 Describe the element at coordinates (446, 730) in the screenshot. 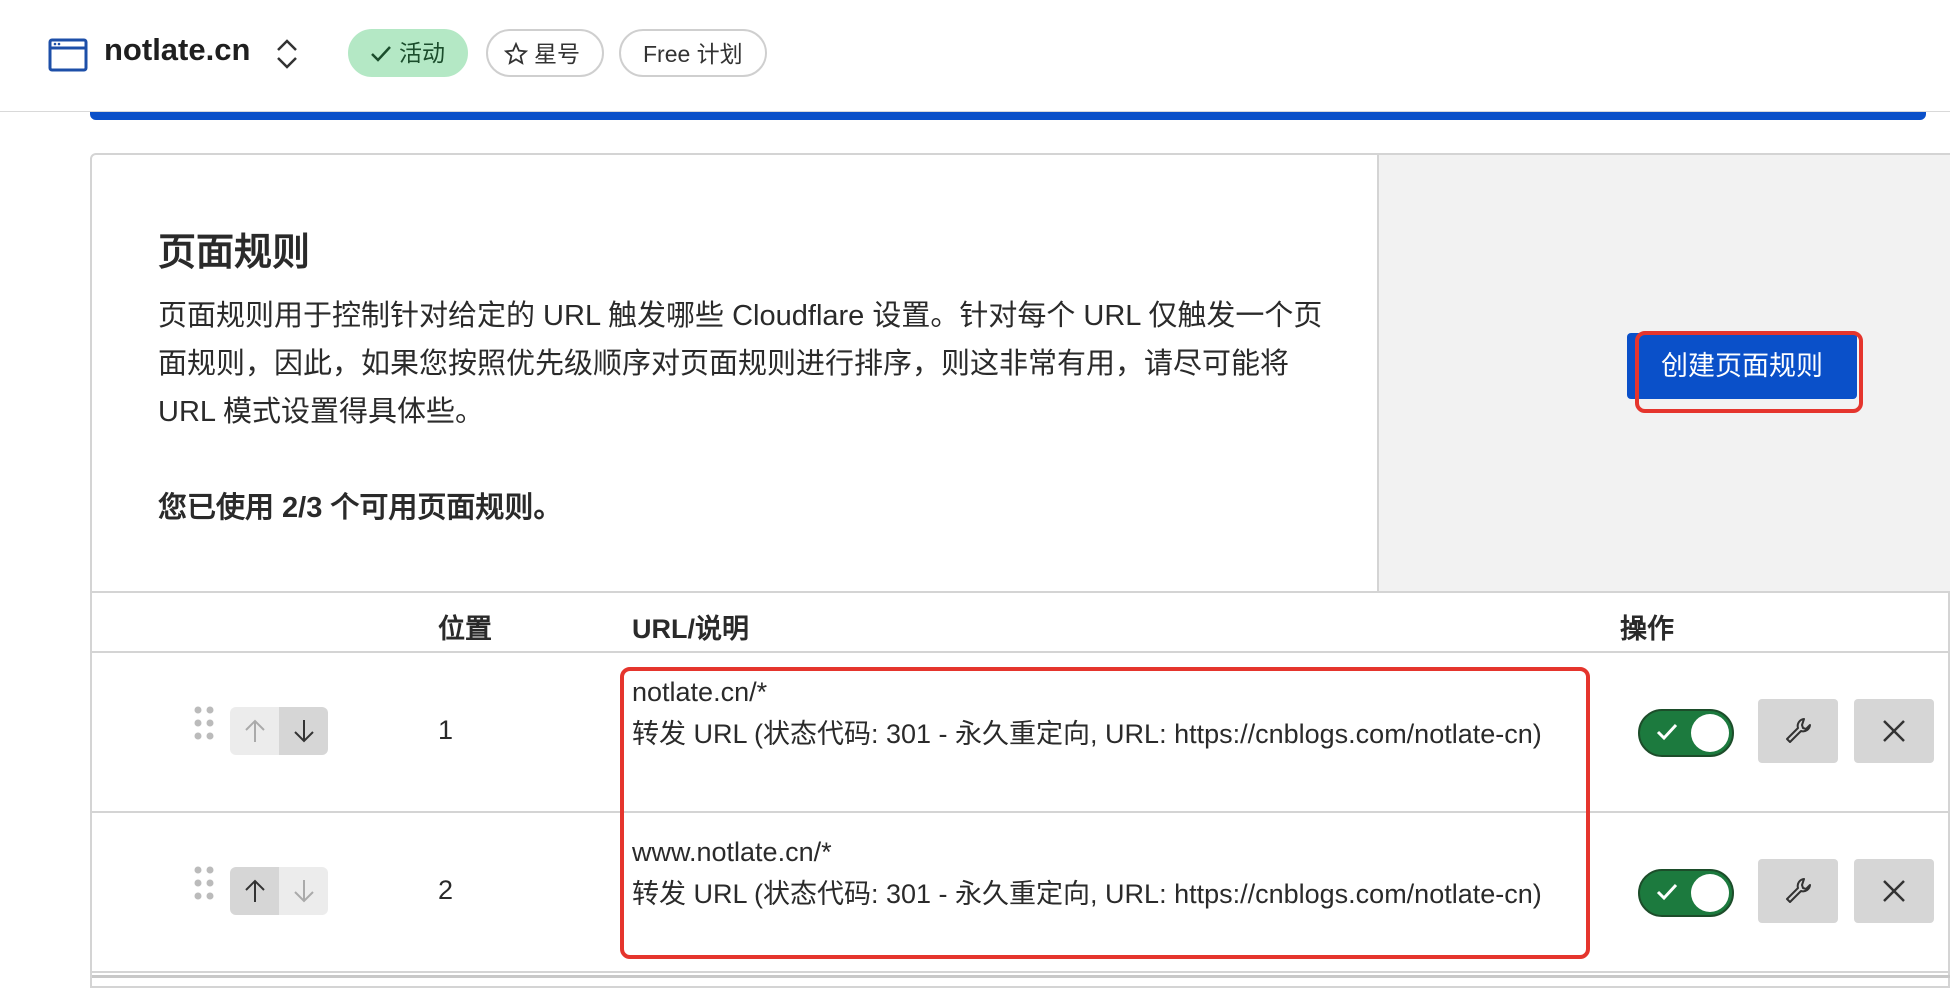

I see `rule-position: 1` at that location.